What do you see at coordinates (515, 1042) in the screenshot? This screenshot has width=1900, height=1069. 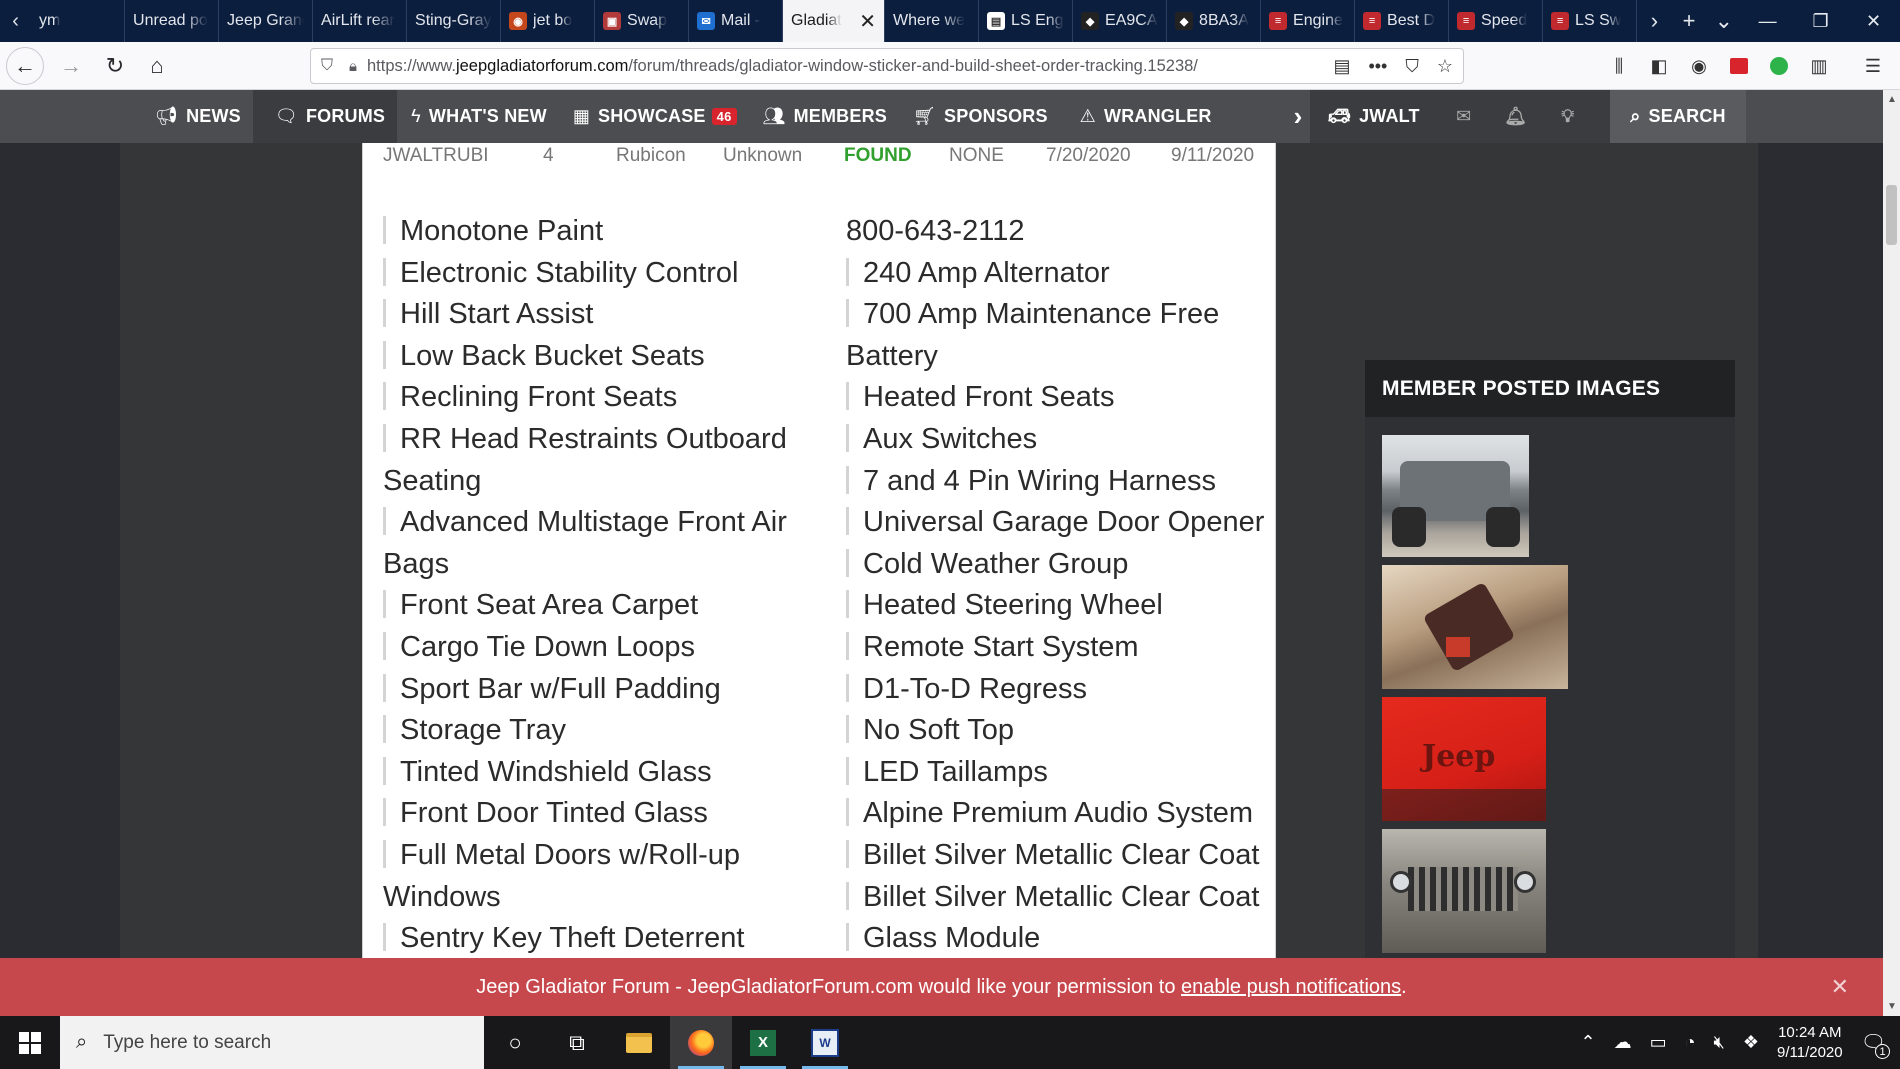 I see `cortana-icon: ○` at bounding box center [515, 1042].